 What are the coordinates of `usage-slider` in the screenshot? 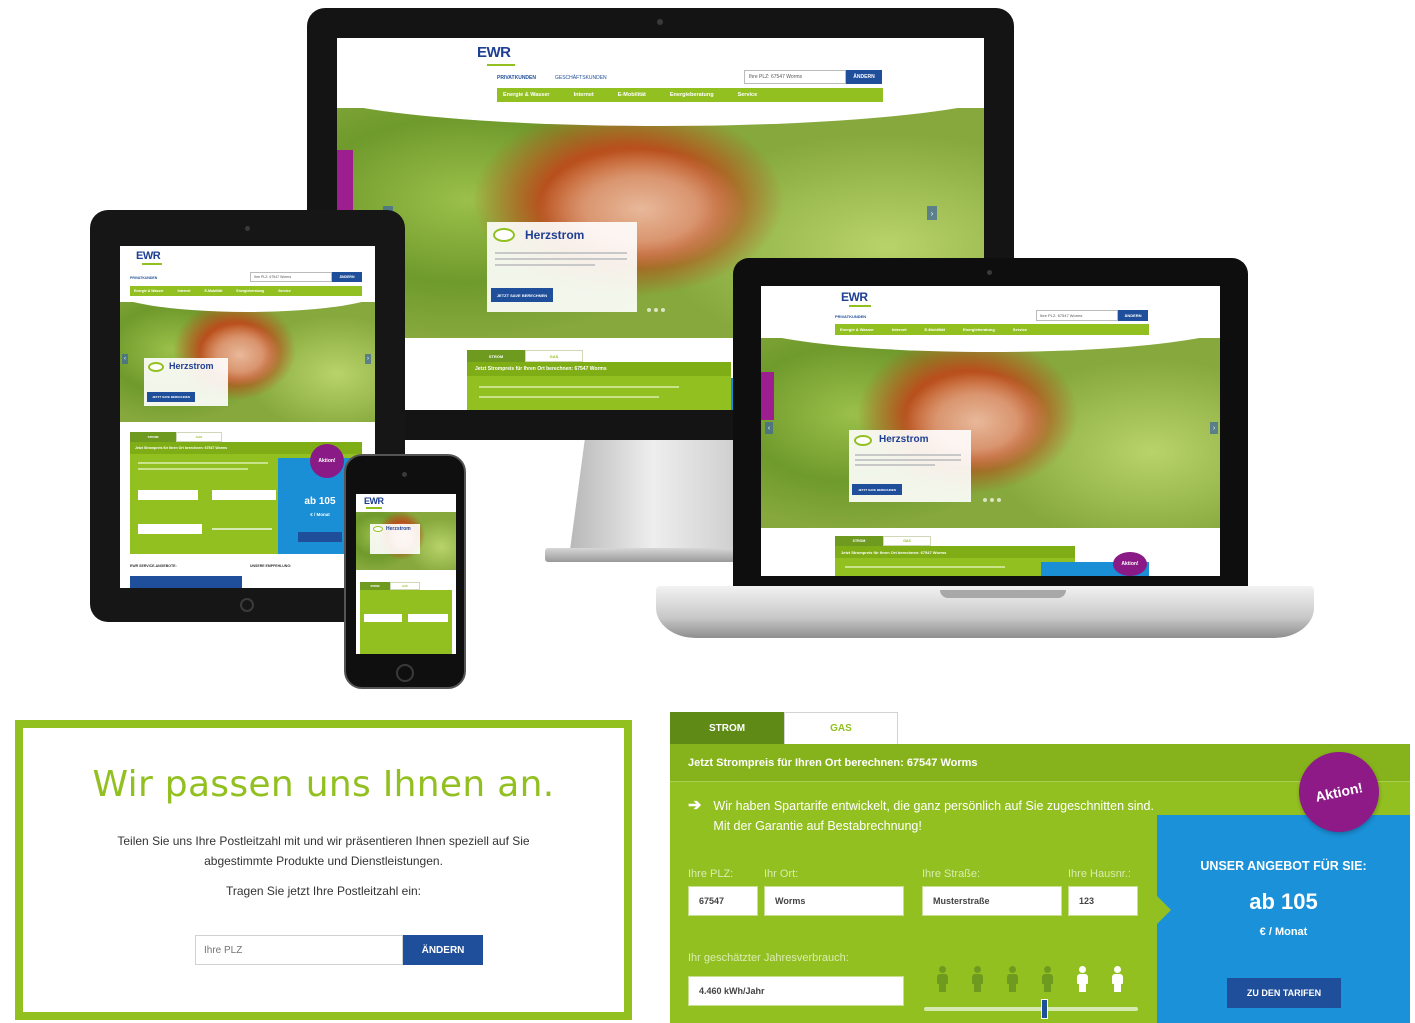 It's located at (242, 529).